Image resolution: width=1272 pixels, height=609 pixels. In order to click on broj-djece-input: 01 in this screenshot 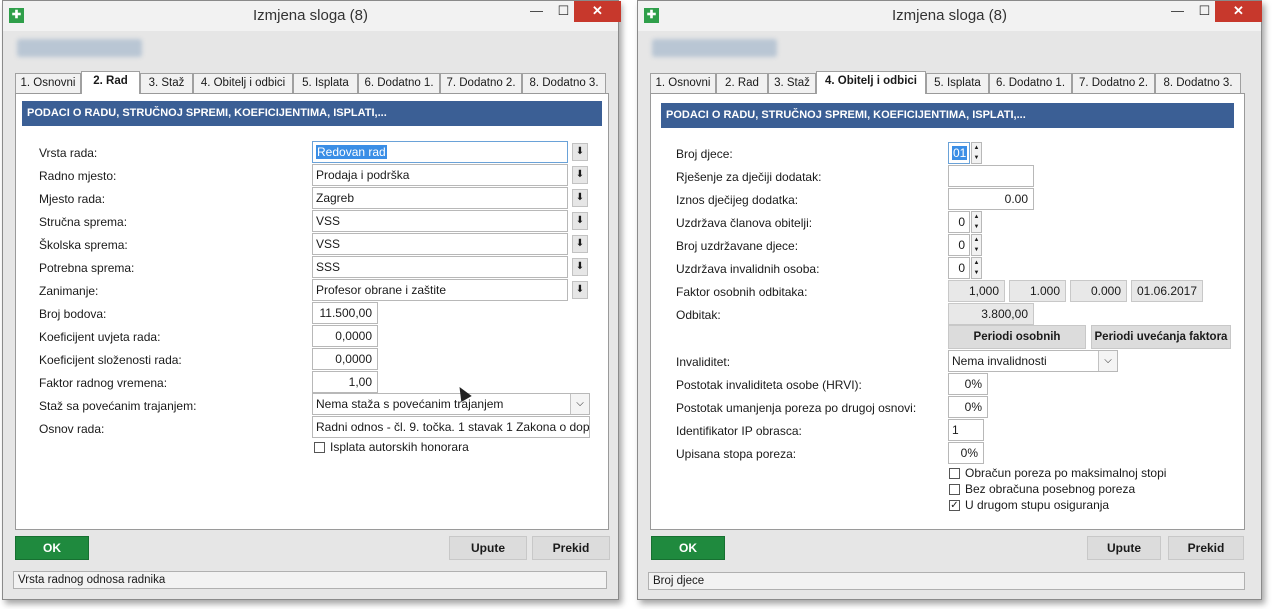, I will do `click(959, 153)`.